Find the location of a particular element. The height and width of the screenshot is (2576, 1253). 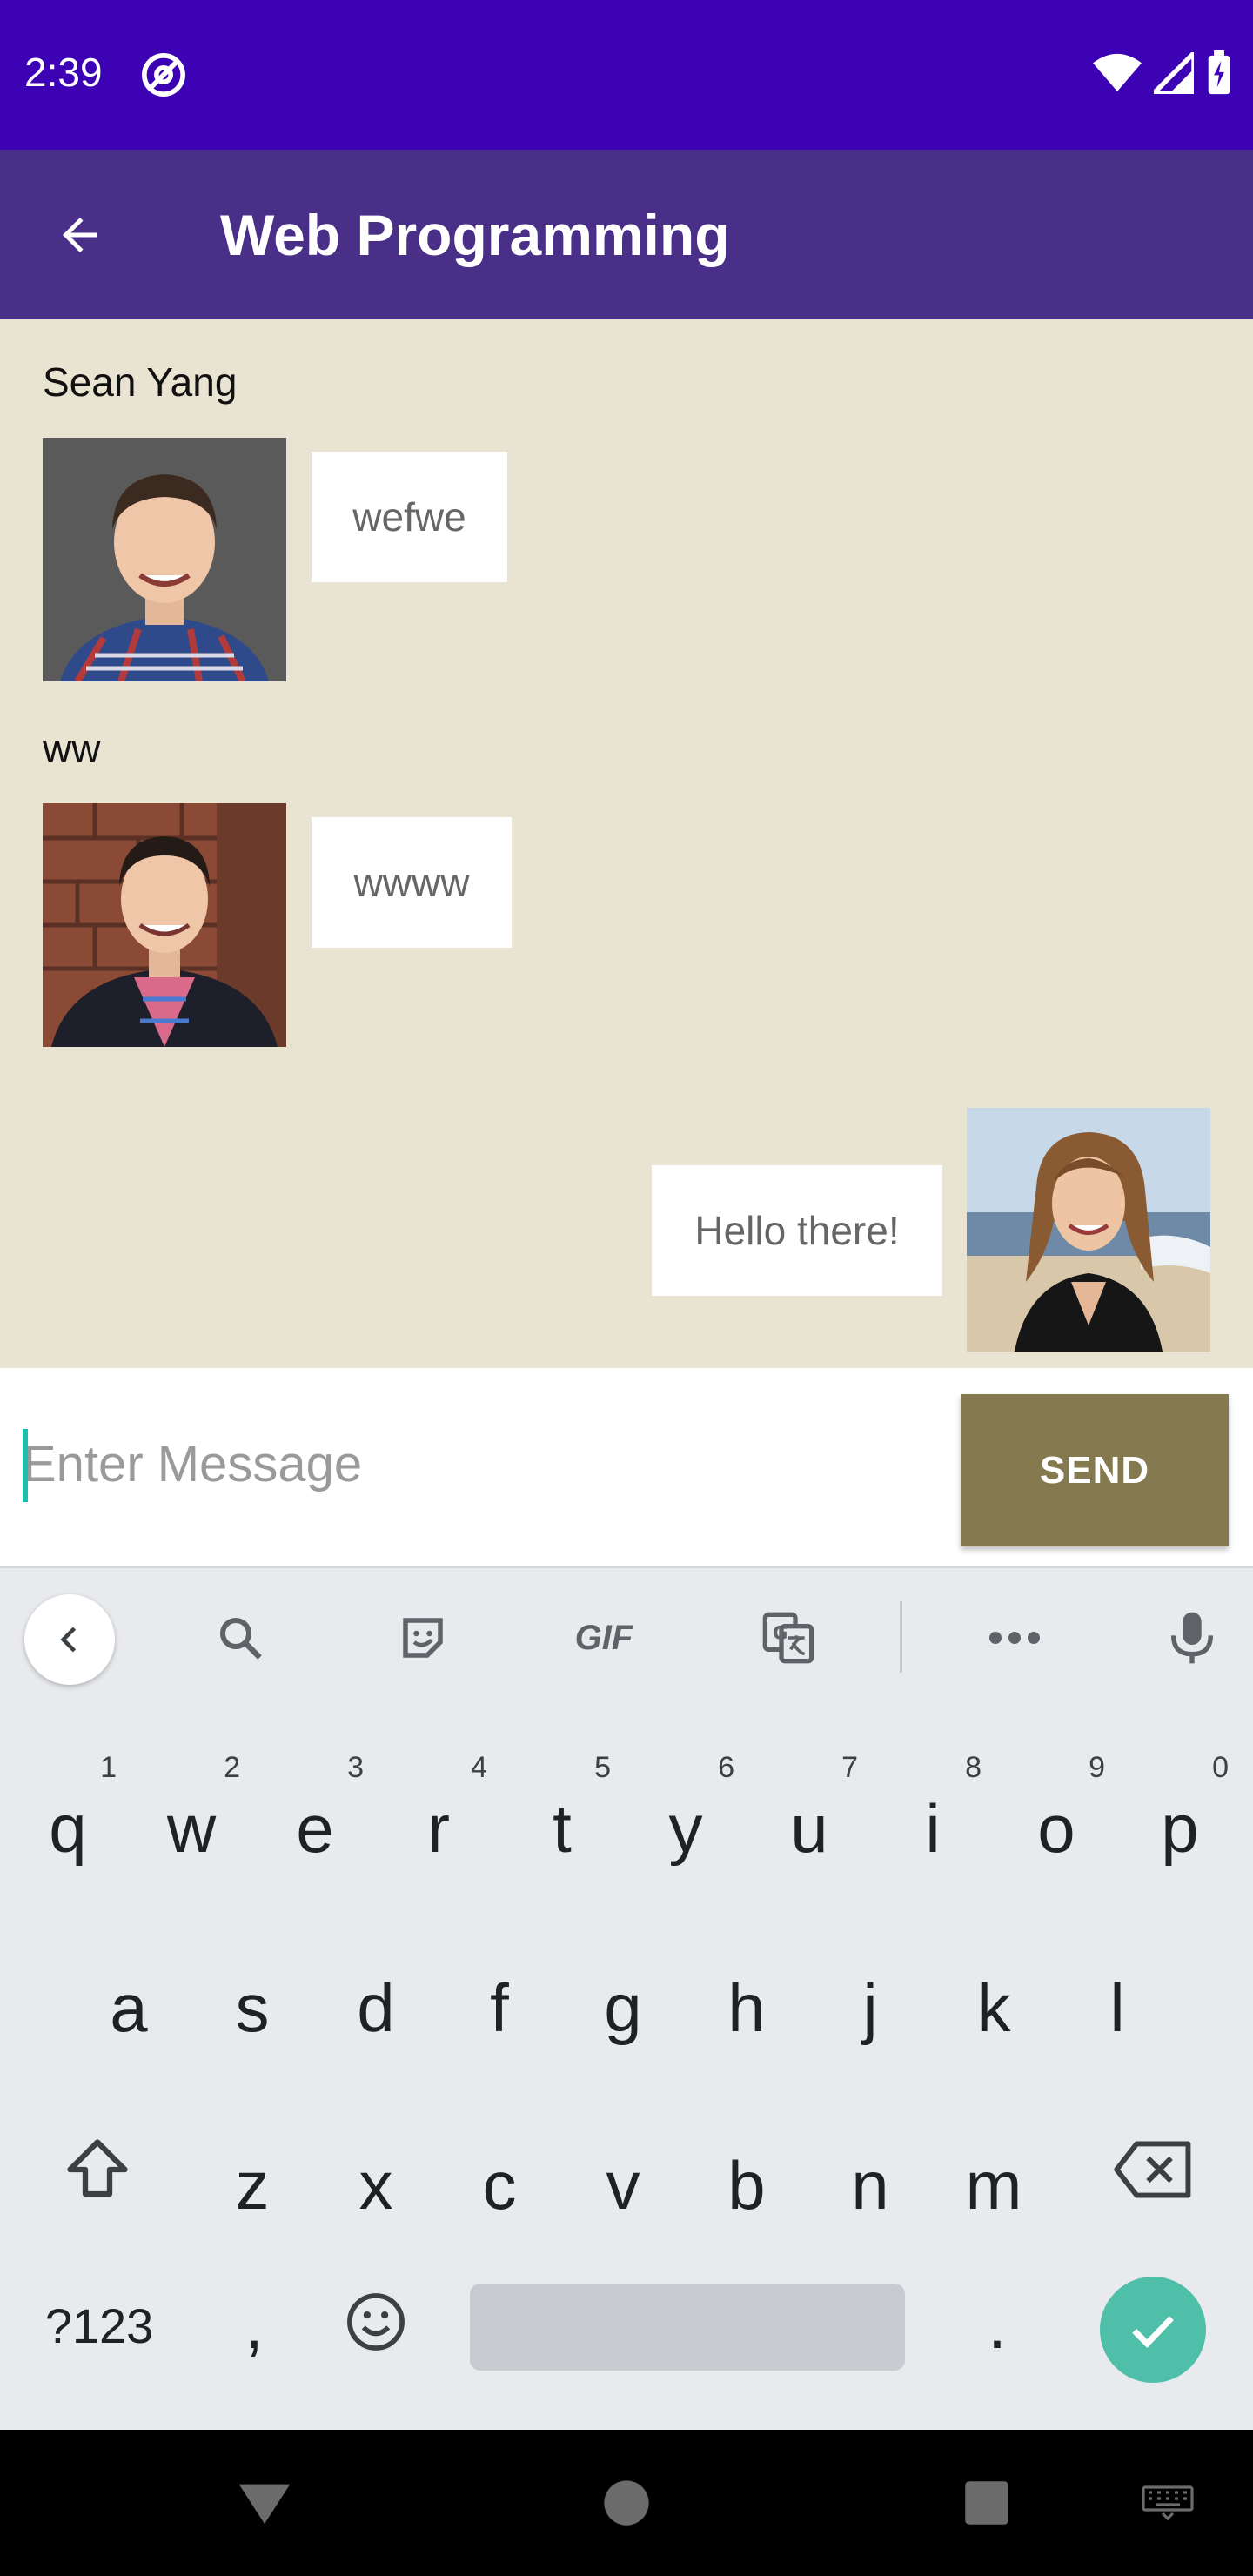

key-v: v is located at coordinates (623, 2185).